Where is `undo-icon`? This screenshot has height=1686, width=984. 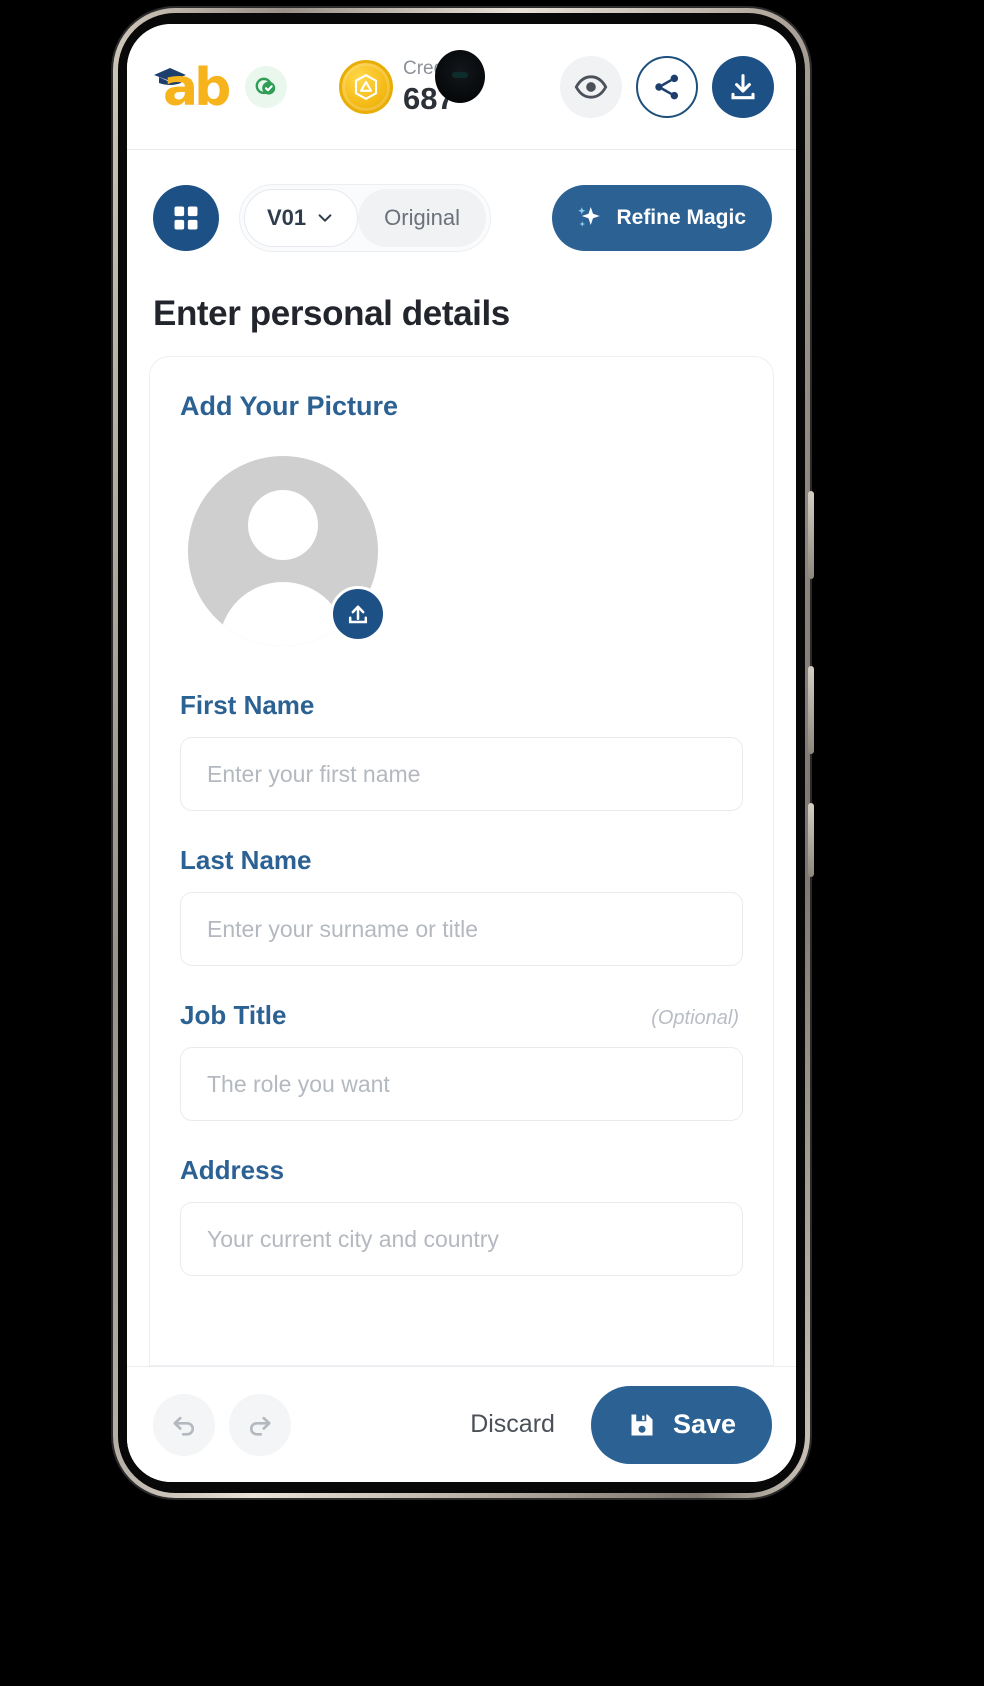
undo-icon is located at coordinates (183, 1426).